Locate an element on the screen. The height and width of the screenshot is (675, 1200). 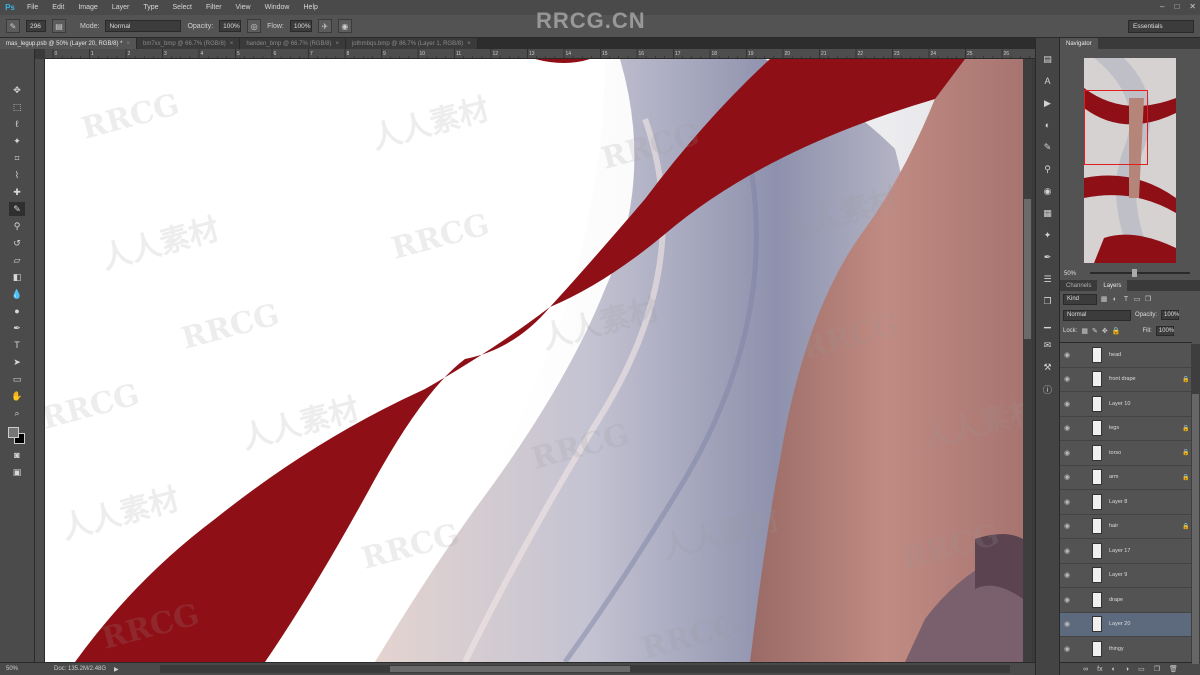
blend-mode-select: Normal is located at coordinates (1097, 315).